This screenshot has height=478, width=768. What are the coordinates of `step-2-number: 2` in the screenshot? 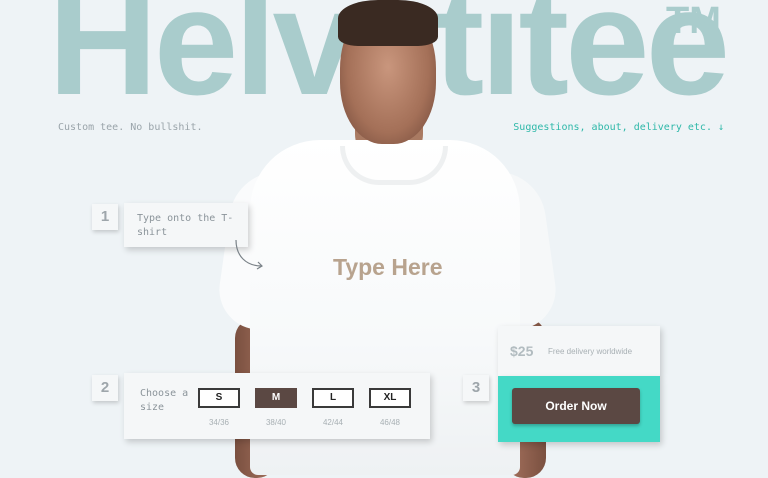 It's located at (105, 388).